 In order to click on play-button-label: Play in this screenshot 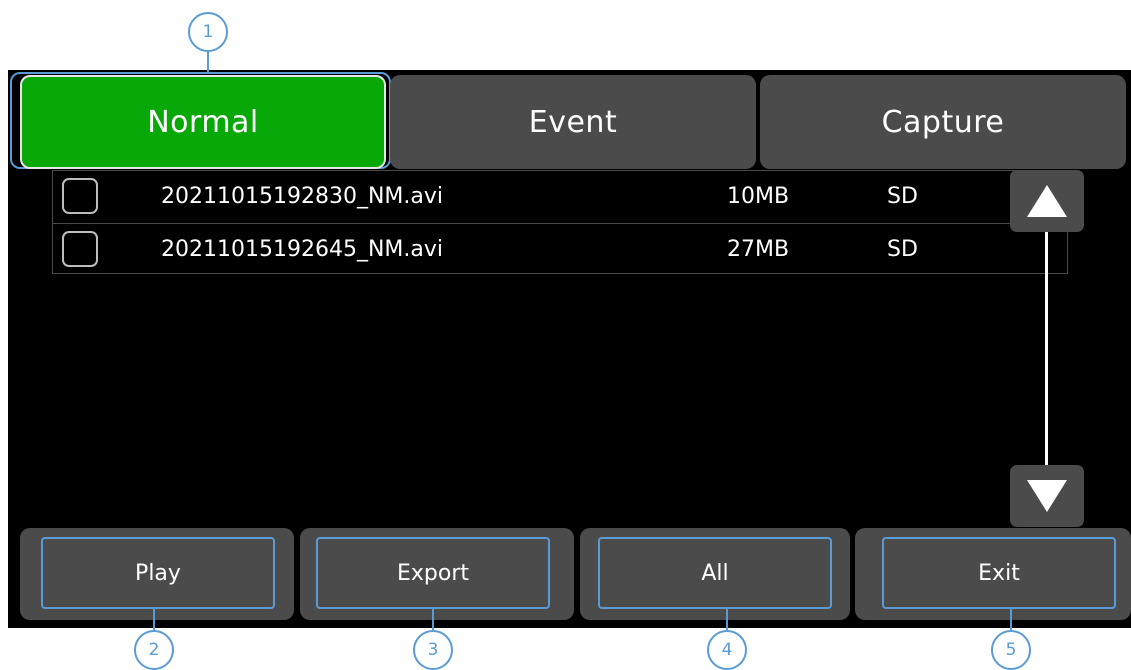, I will do `click(158, 573)`.